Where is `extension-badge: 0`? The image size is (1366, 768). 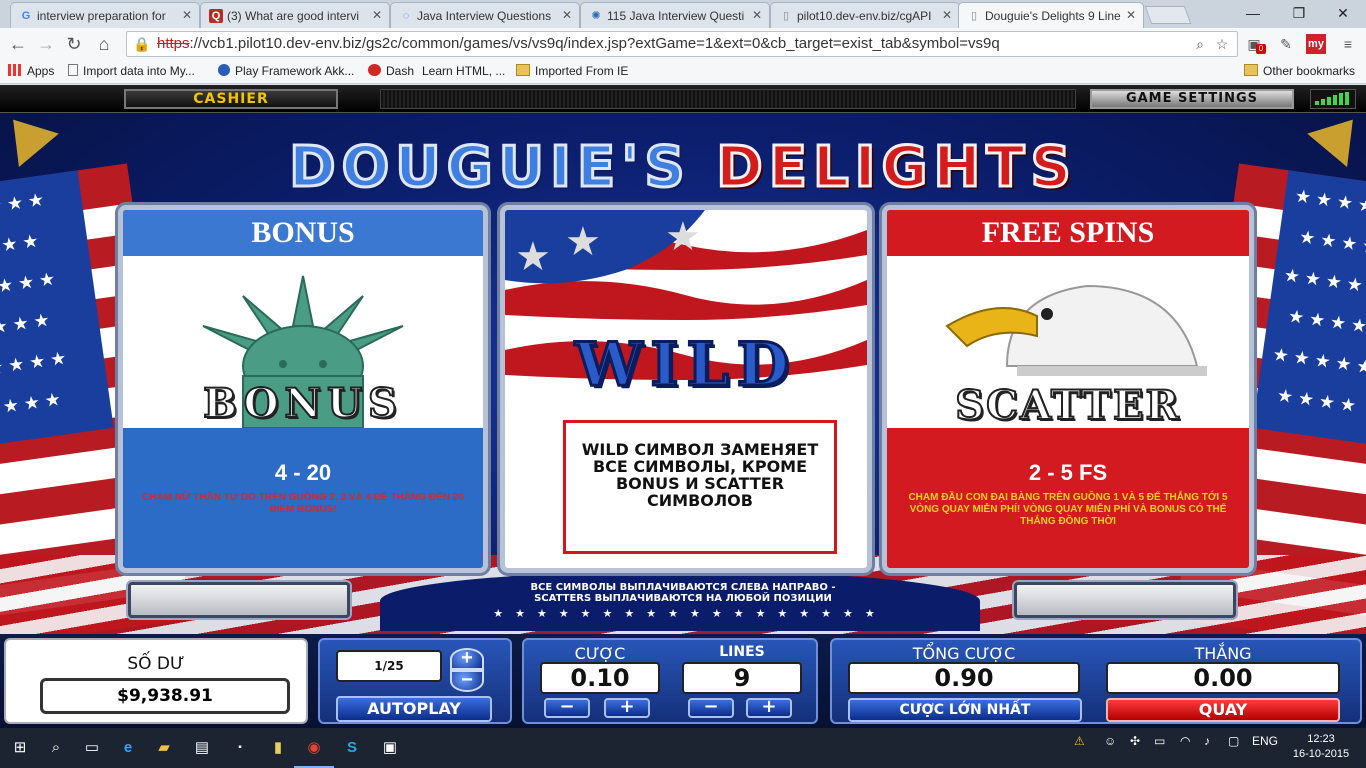
extension-badge: 0 is located at coordinates (1261, 49).